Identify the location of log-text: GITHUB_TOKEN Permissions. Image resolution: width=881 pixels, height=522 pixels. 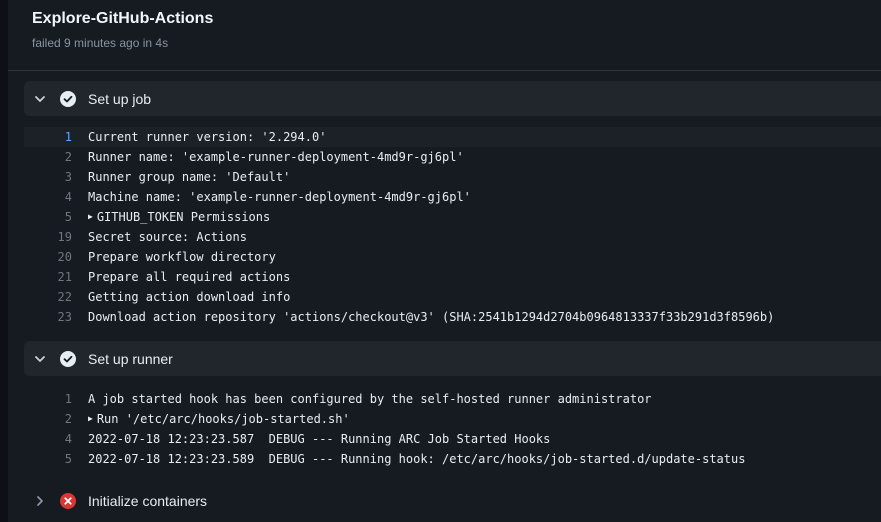
(183, 217).